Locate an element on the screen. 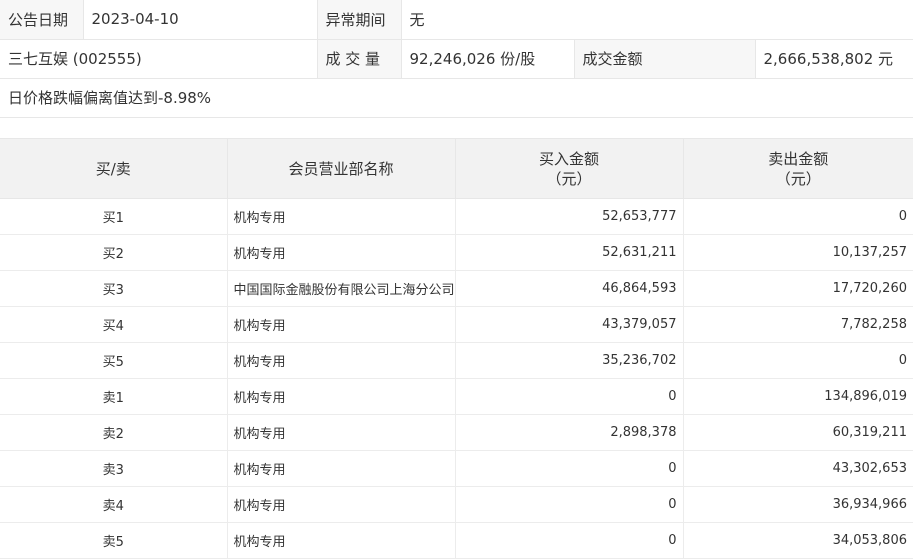 The width and height of the screenshot is (913, 559). table-row: 买4 机构专用 43,379,057 7,782,258 is located at coordinates (456, 325).